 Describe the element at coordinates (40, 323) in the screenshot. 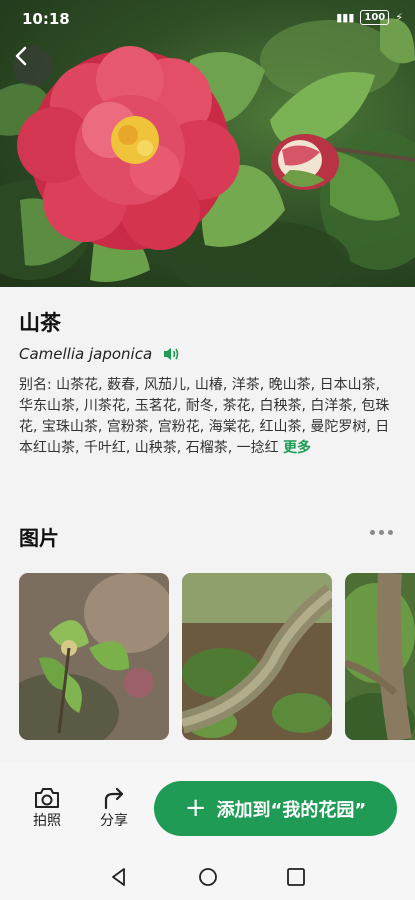

I see `plant-name: 山茶` at that location.